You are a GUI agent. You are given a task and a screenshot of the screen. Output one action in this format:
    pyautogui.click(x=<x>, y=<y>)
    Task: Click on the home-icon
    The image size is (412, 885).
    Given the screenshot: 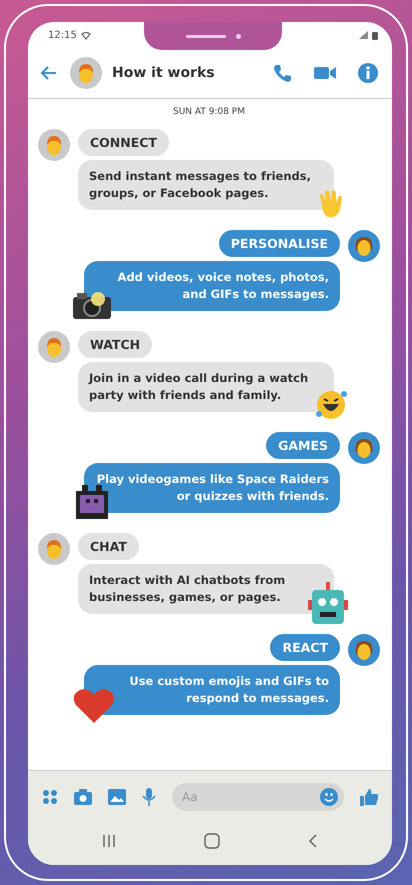 What is the action you would take?
    pyautogui.click(x=212, y=841)
    